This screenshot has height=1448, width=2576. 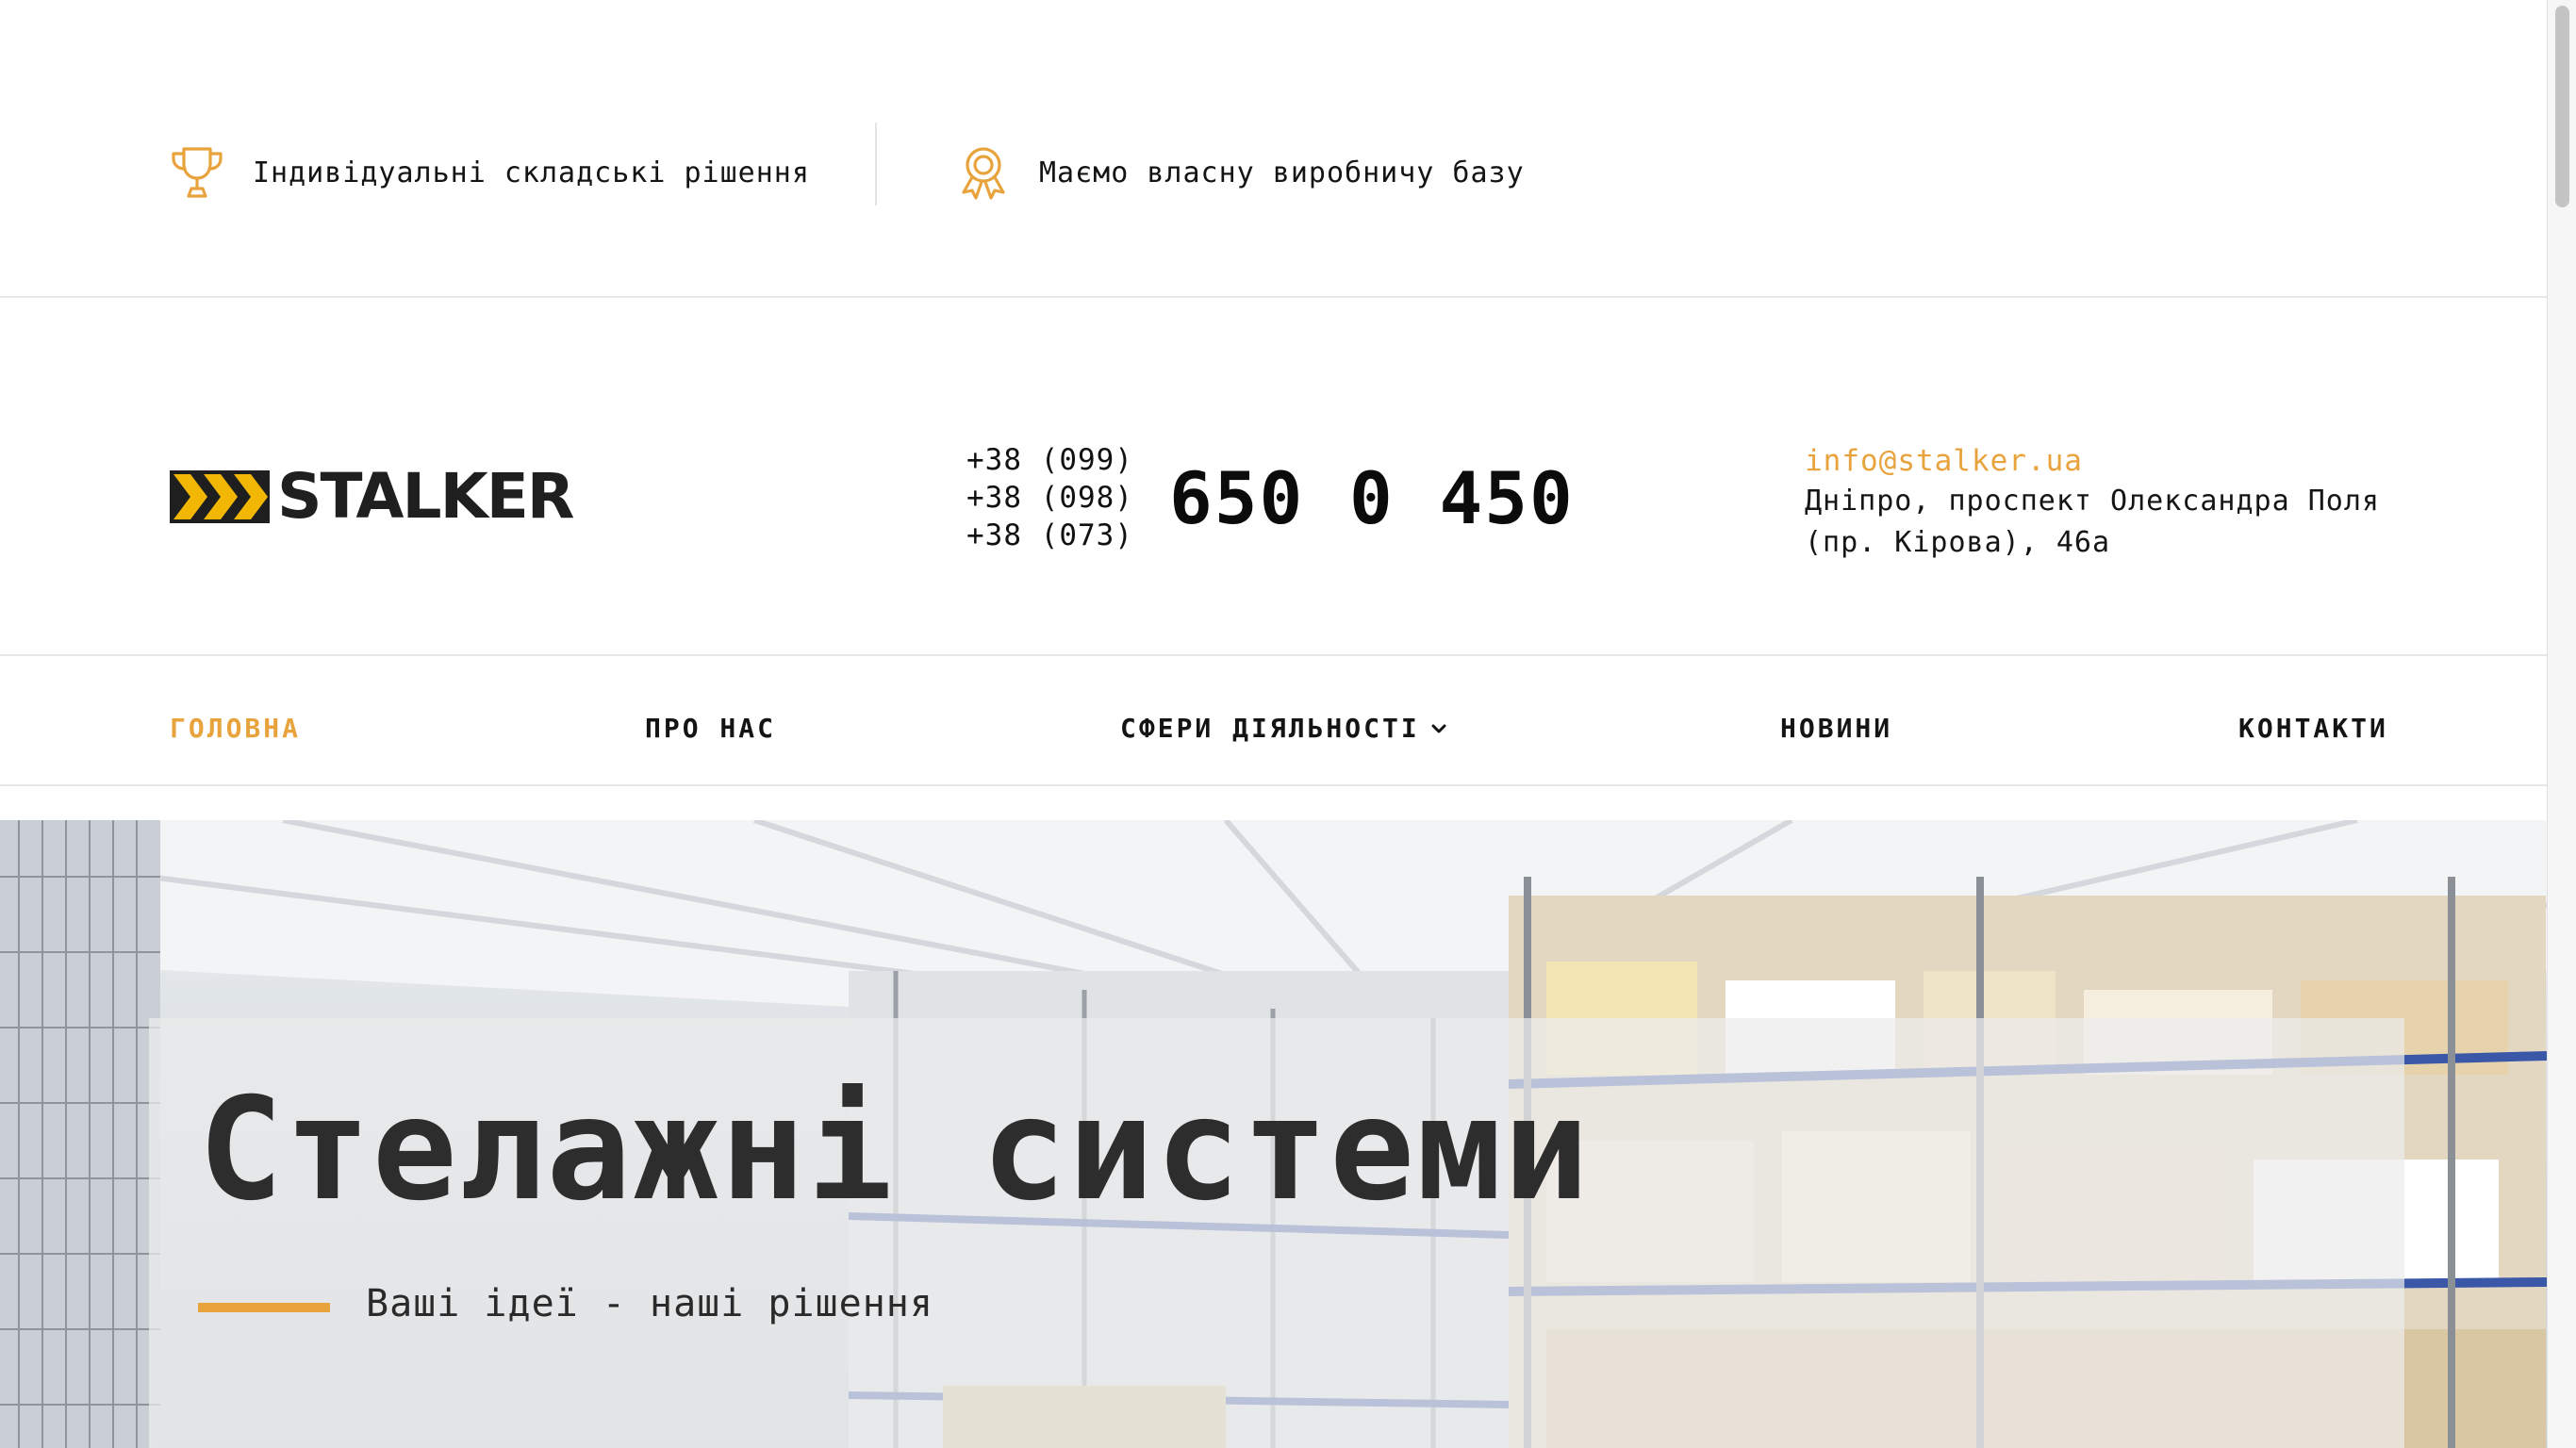 I want to click on phone-operator-codes: +38 (099) +38 (098) +38 (073), so click(x=1049, y=497).